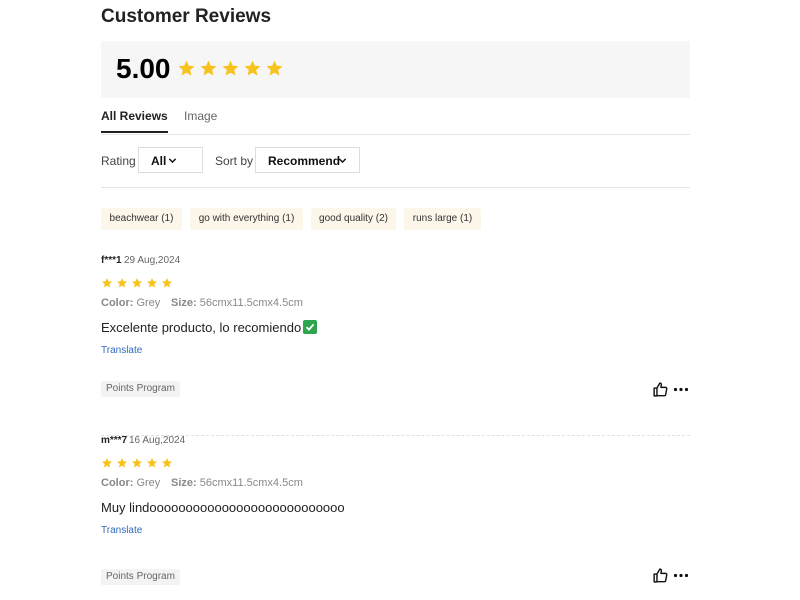  What do you see at coordinates (200, 116) in the screenshot?
I see `tab-image: Image` at bounding box center [200, 116].